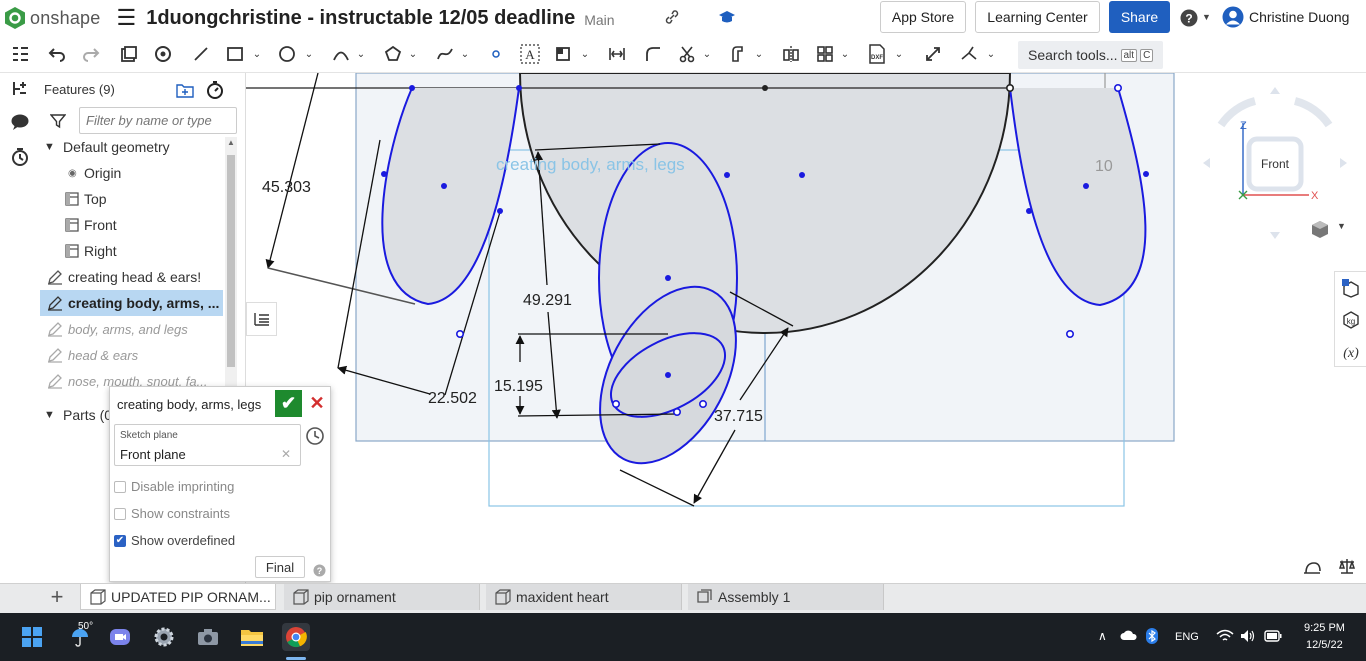 This screenshot has width=1366, height=661. I want to click on dimension-10: 10, so click(1104, 166).